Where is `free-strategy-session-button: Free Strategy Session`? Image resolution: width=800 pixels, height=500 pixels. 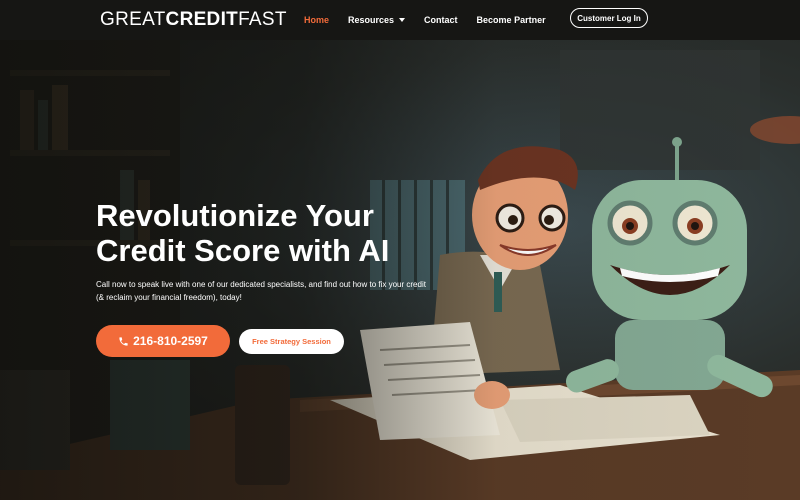 free-strategy-session-button: Free Strategy Session is located at coordinates (291, 341).